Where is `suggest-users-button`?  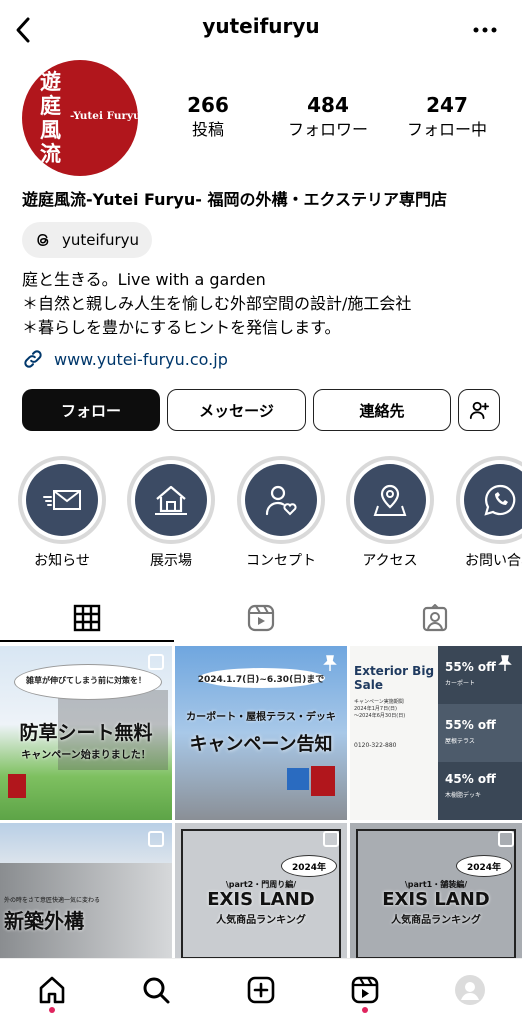
suggest-users-button is located at coordinates (479, 410).